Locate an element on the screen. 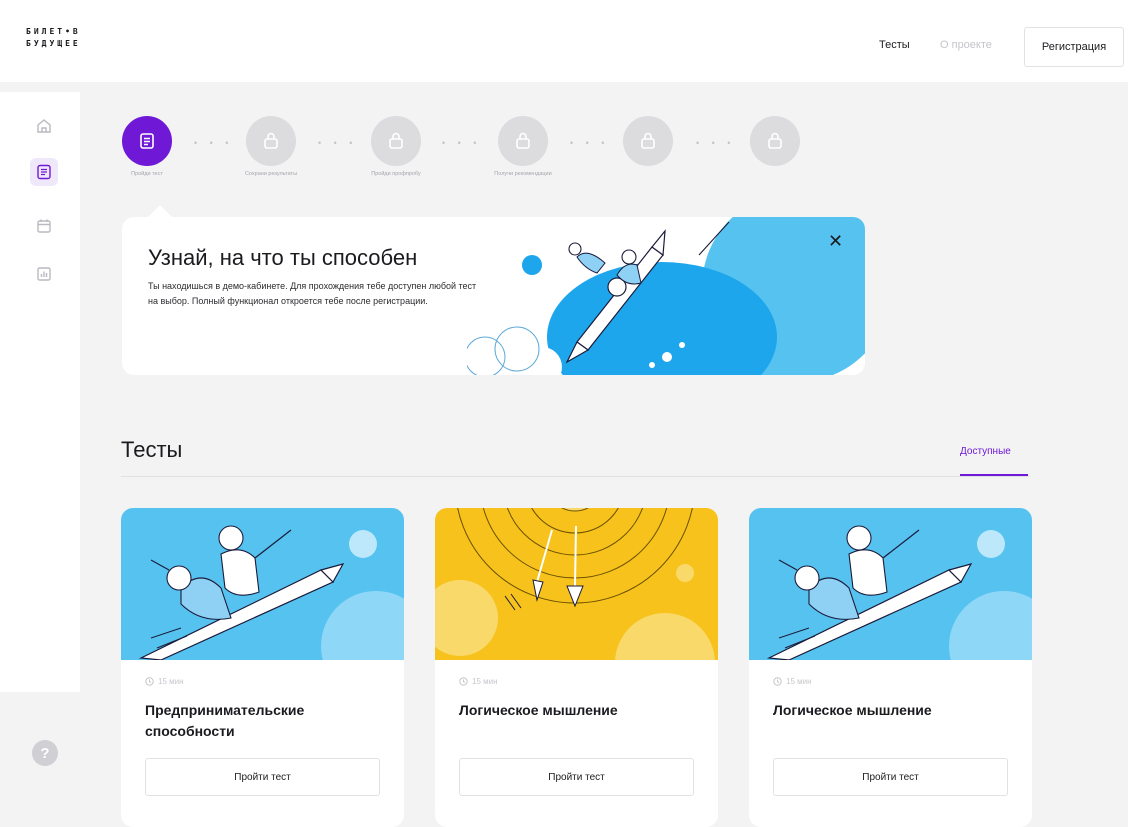  rocket-pencil-illustration is located at coordinates (666, 296).